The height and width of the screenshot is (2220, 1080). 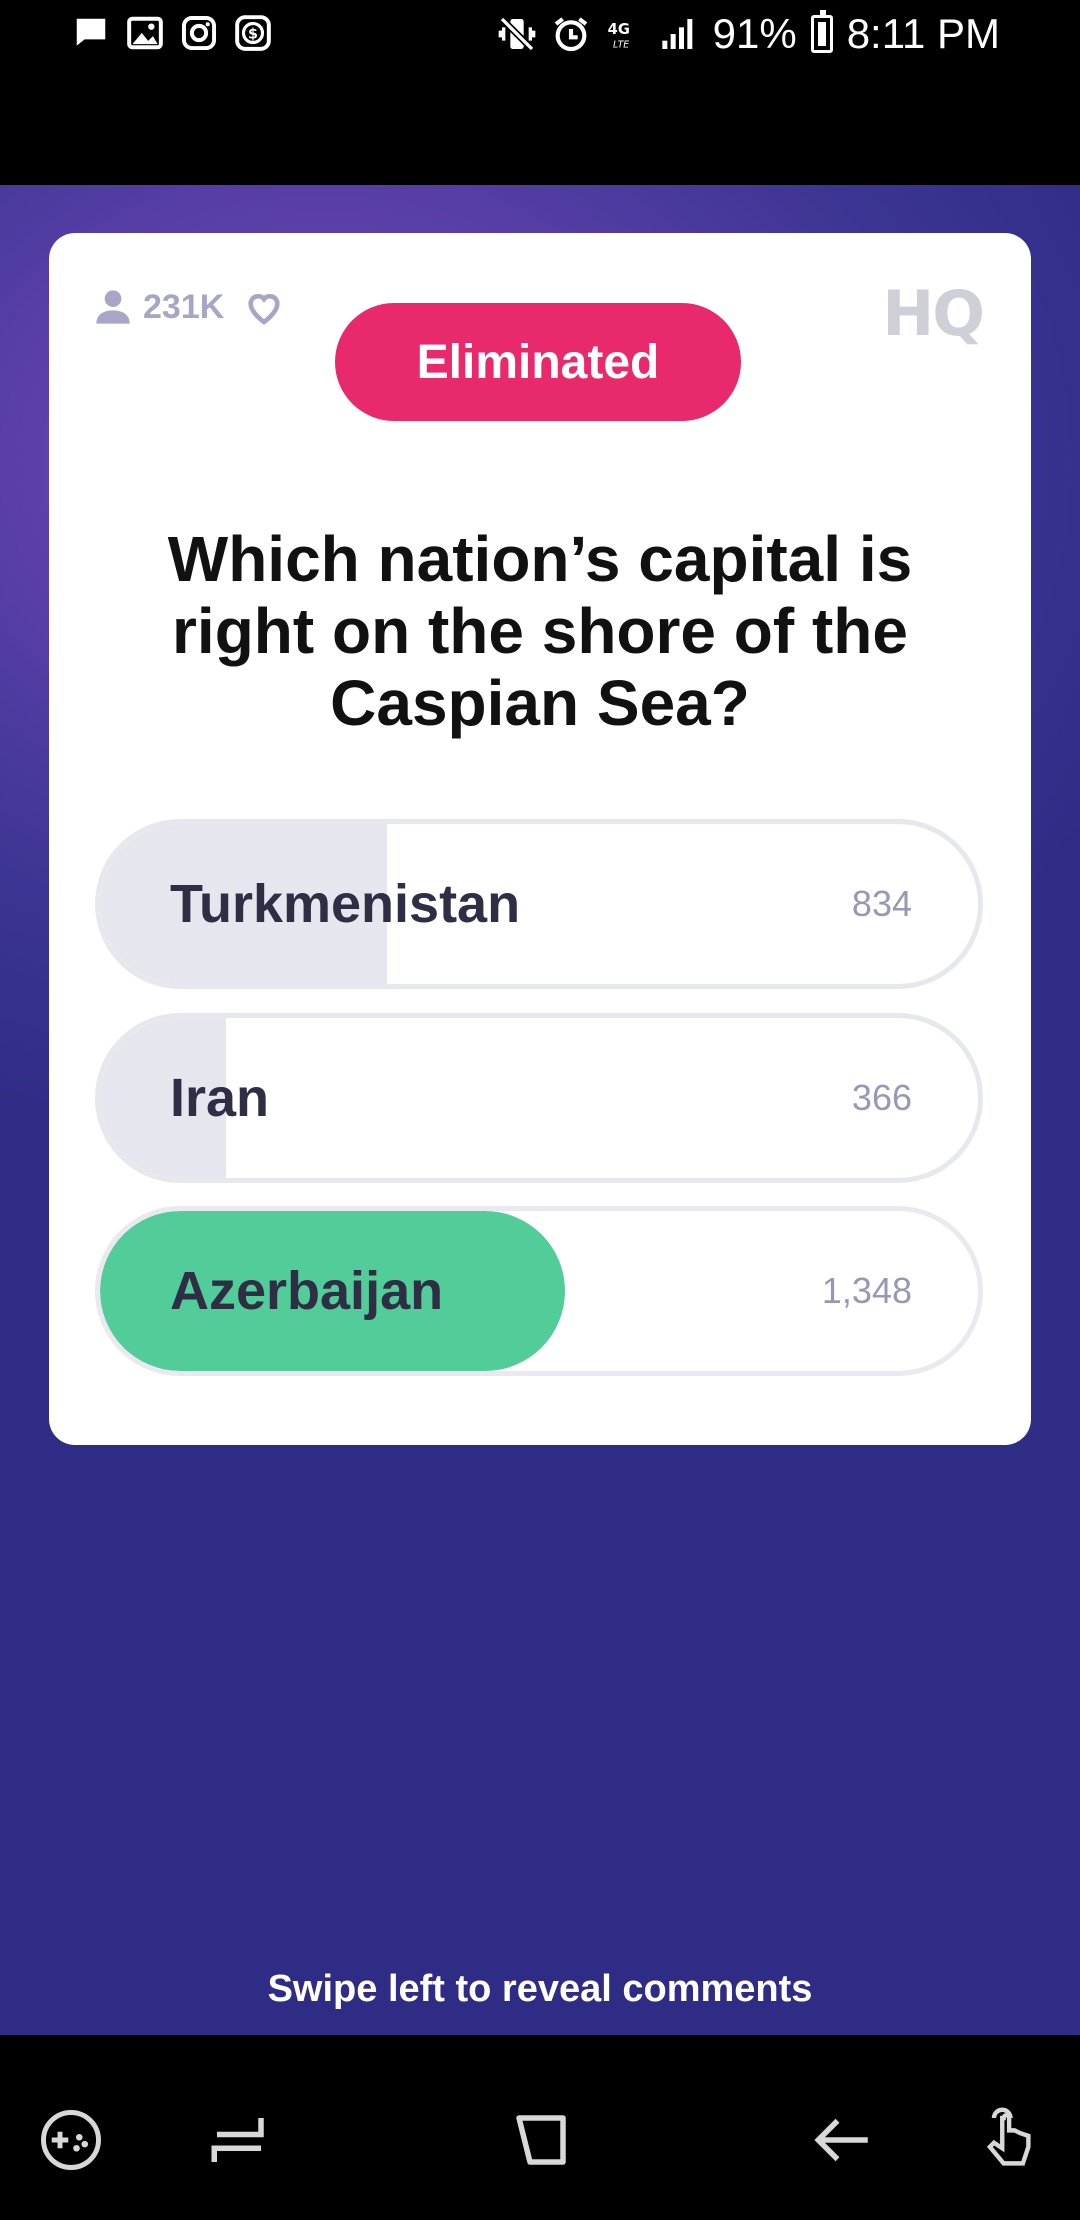 I want to click on game-launcher-icon, so click(x=71, y=2140).